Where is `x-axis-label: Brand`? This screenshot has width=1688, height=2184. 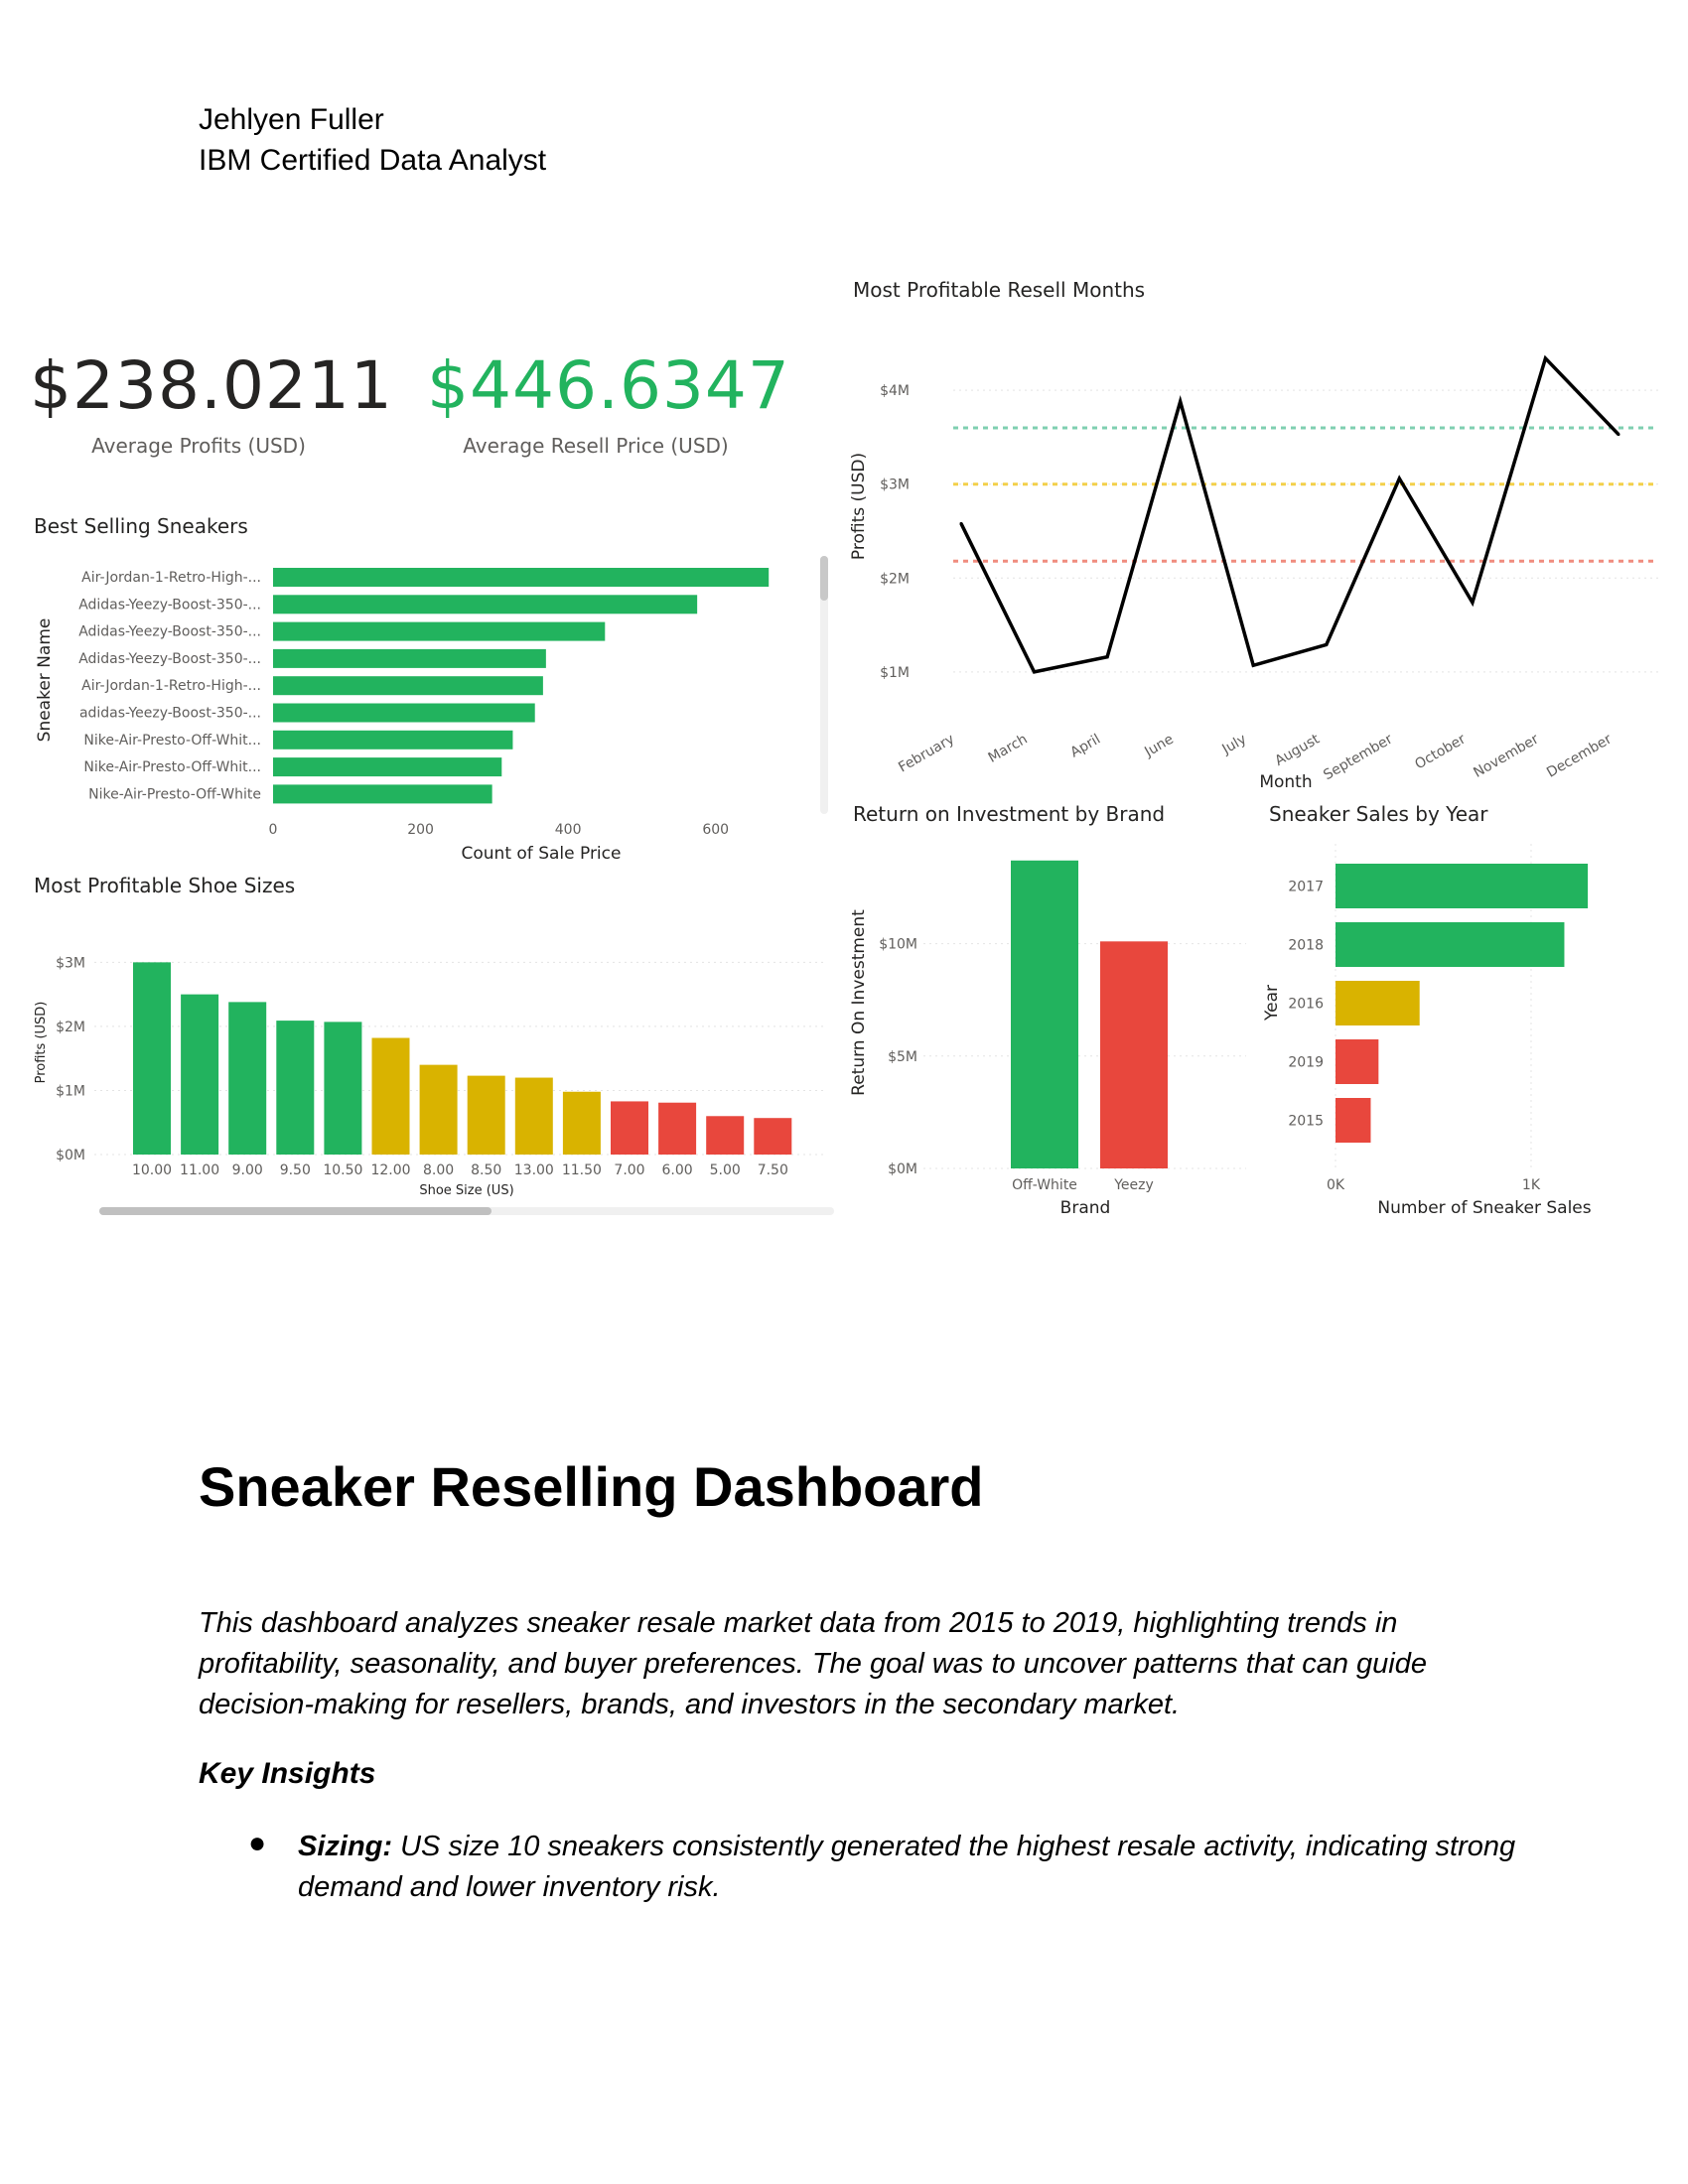
x-axis-label: Brand is located at coordinates (1085, 1208).